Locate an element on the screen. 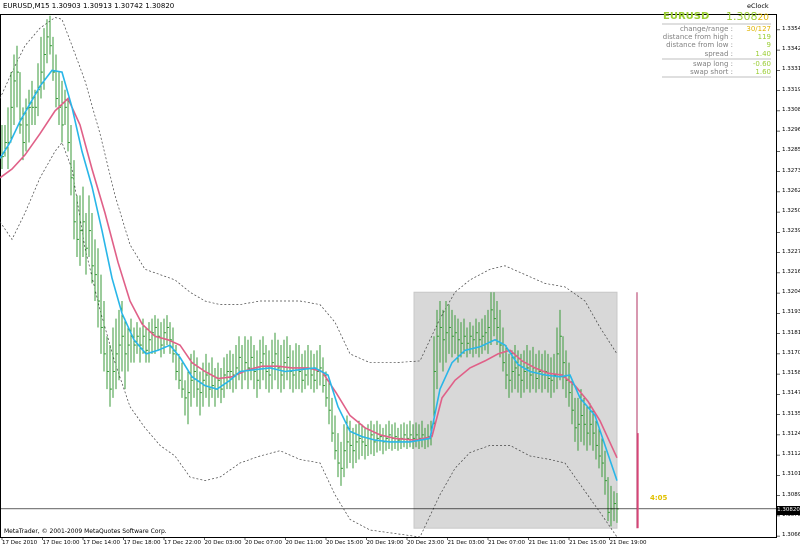 Image resolution: width=800 pixels, height=549 pixels. x-tick-label: 20 Dec 11:00 is located at coordinates (304, 543).